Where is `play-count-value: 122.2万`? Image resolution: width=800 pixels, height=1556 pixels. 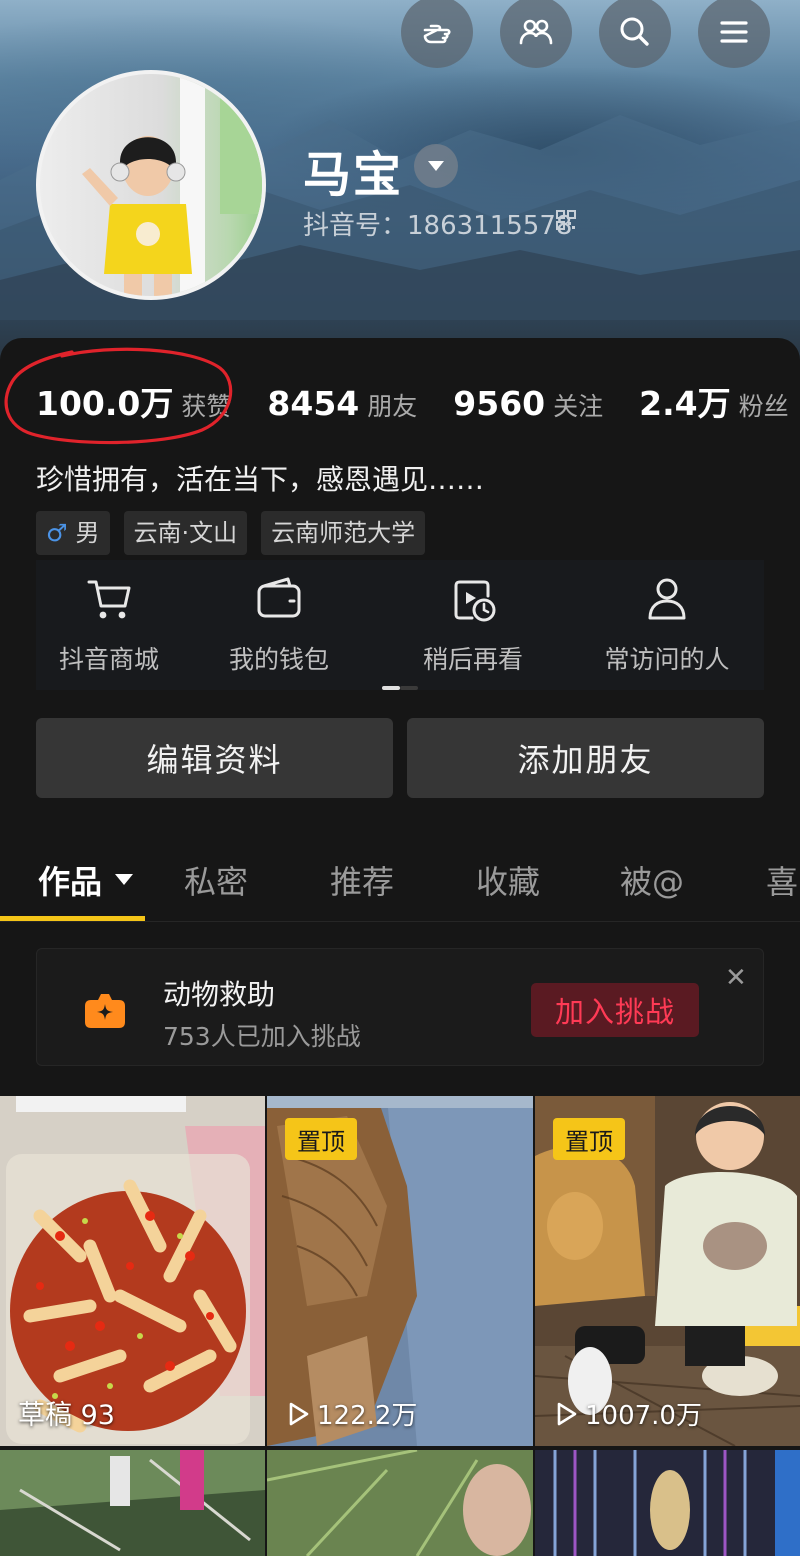 play-count-value: 122.2万 is located at coordinates (367, 1416).